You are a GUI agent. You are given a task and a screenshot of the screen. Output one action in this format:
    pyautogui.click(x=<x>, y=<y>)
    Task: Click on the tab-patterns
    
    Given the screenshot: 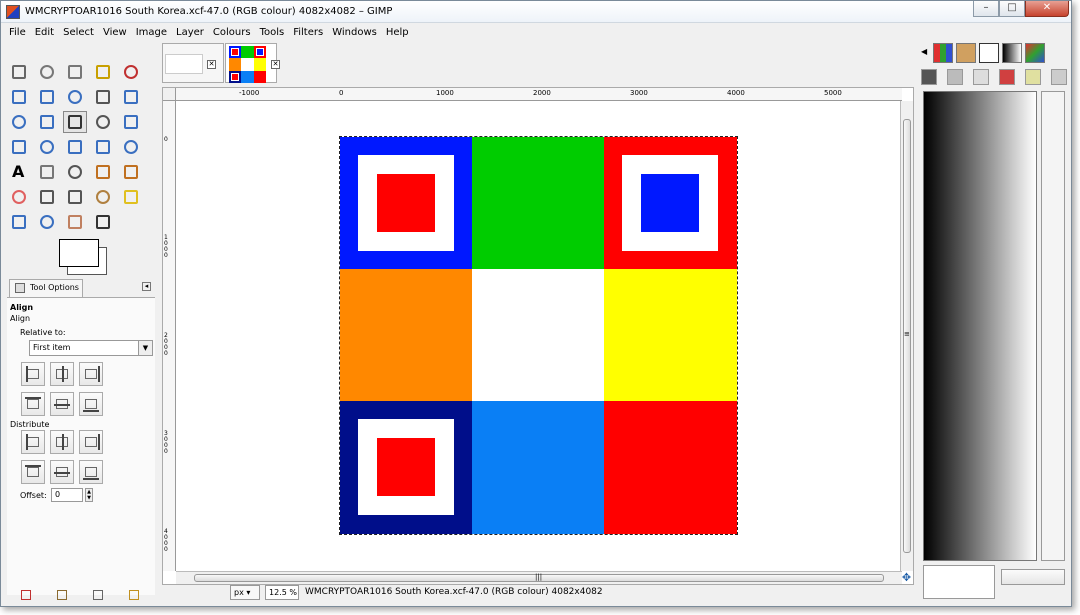 What is the action you would take?
    pyautogui.click(x=966, y=53)
    